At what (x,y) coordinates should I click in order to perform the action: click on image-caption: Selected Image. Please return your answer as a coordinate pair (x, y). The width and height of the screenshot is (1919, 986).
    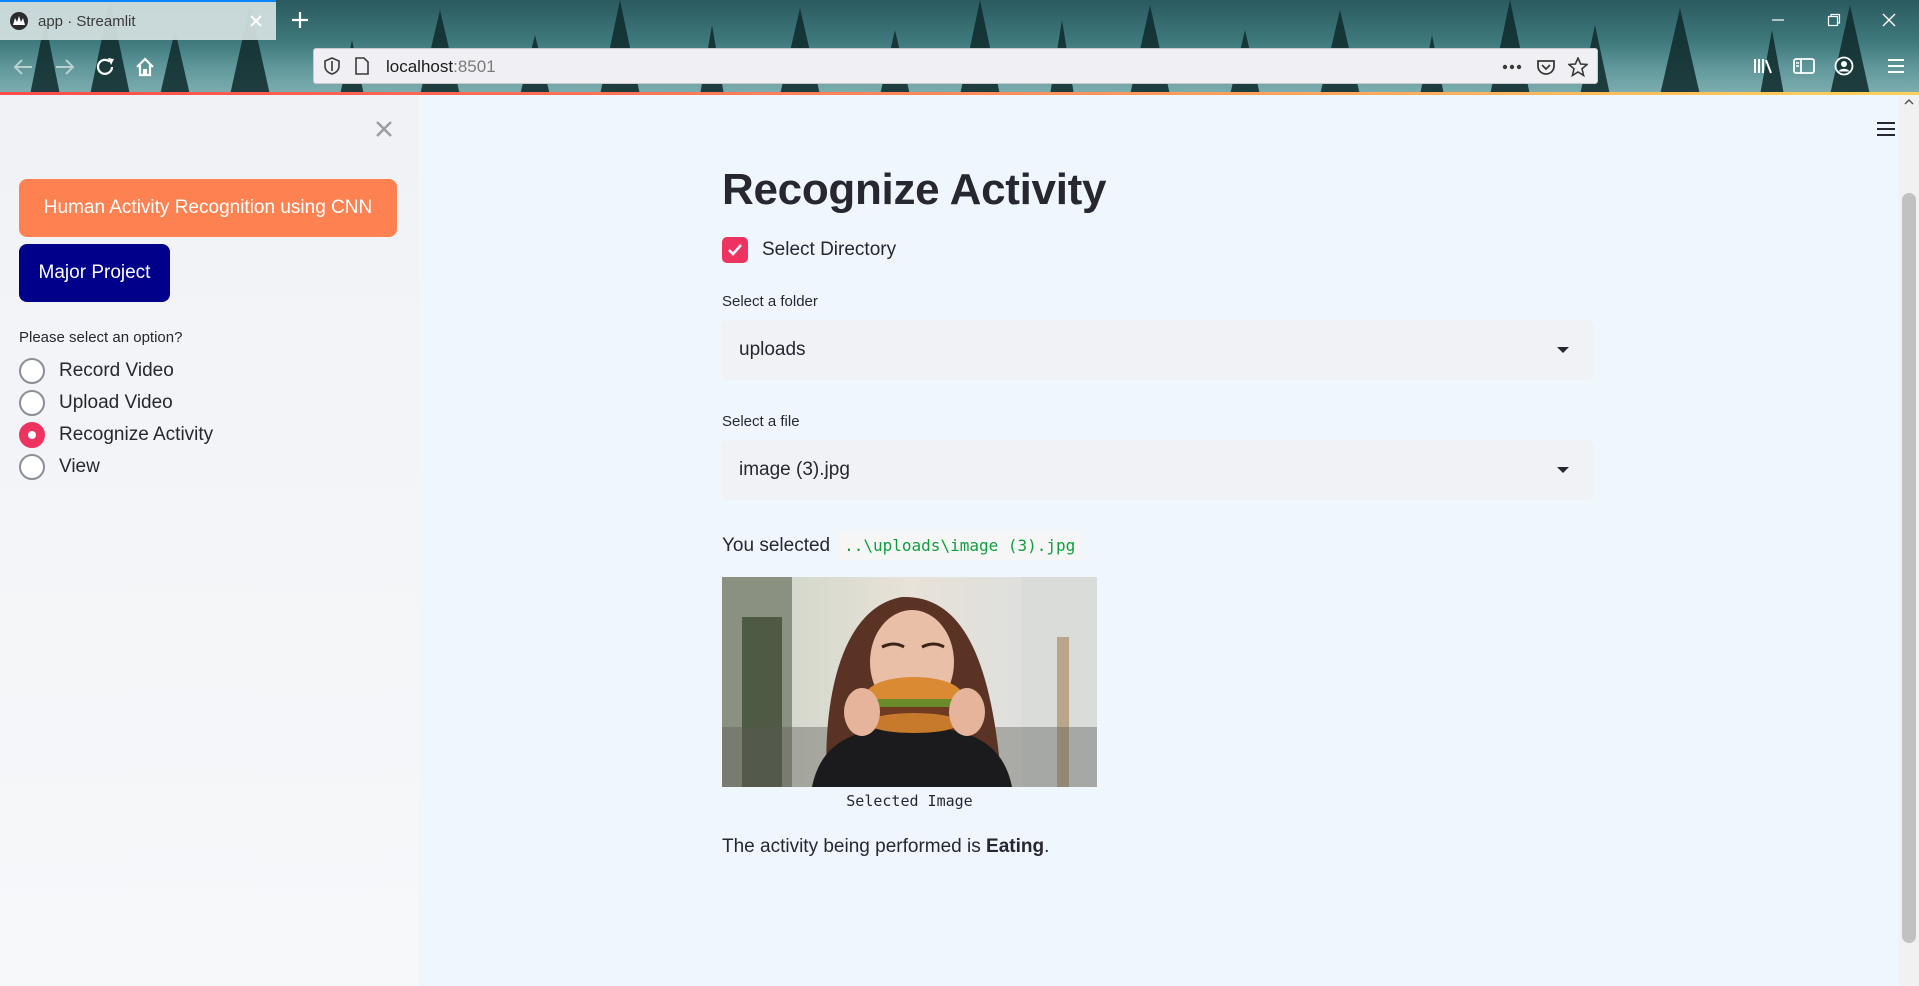
    Looking at the image, I should click on (909, 801).